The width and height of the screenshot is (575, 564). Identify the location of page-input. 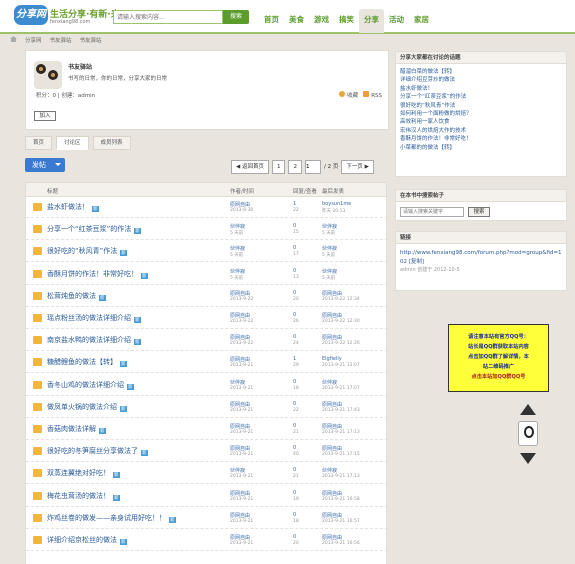
(312, 167).